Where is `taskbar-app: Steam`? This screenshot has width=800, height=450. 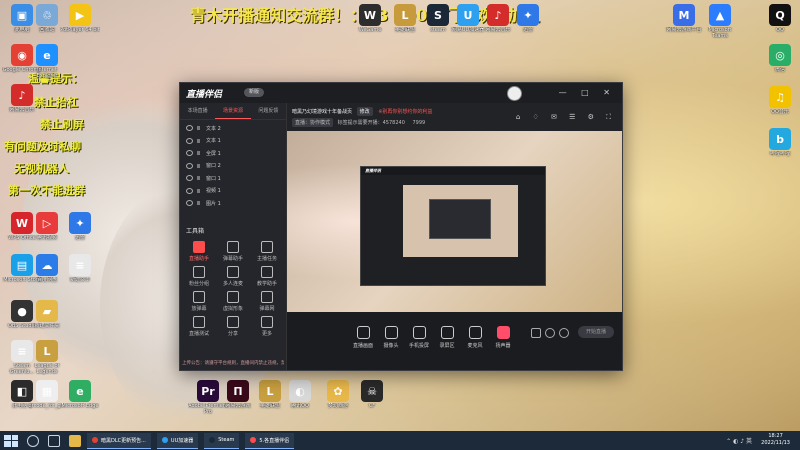 taskbar-app: Steam is located at coordinates (222, 440).